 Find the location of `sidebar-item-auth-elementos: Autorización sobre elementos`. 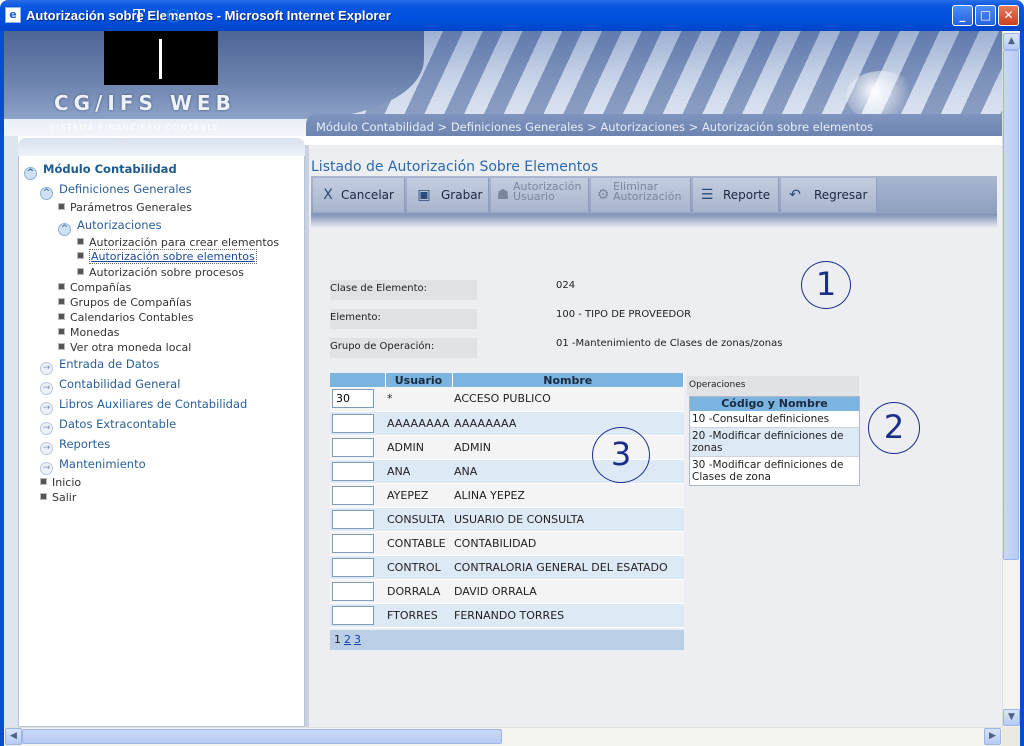

sidebar-item-auth-elementos: Autorización sobre elementos is located at coordinates (167, 256).